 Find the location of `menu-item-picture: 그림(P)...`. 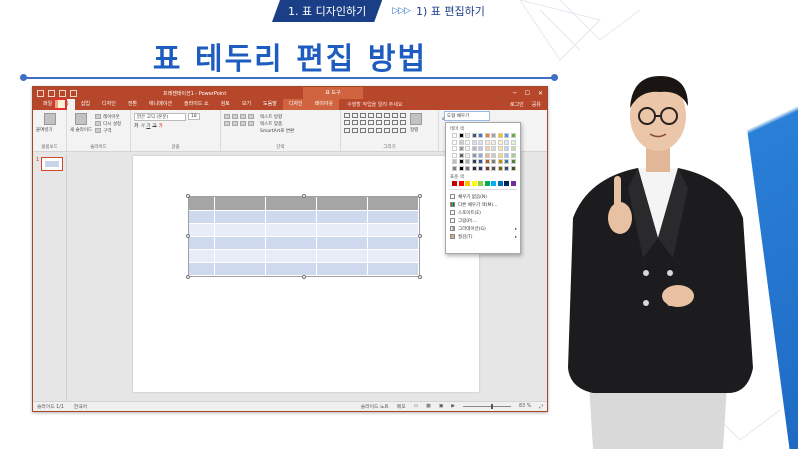

menu-item-picture: 그림(P)... is located at coordinates (483, 221).